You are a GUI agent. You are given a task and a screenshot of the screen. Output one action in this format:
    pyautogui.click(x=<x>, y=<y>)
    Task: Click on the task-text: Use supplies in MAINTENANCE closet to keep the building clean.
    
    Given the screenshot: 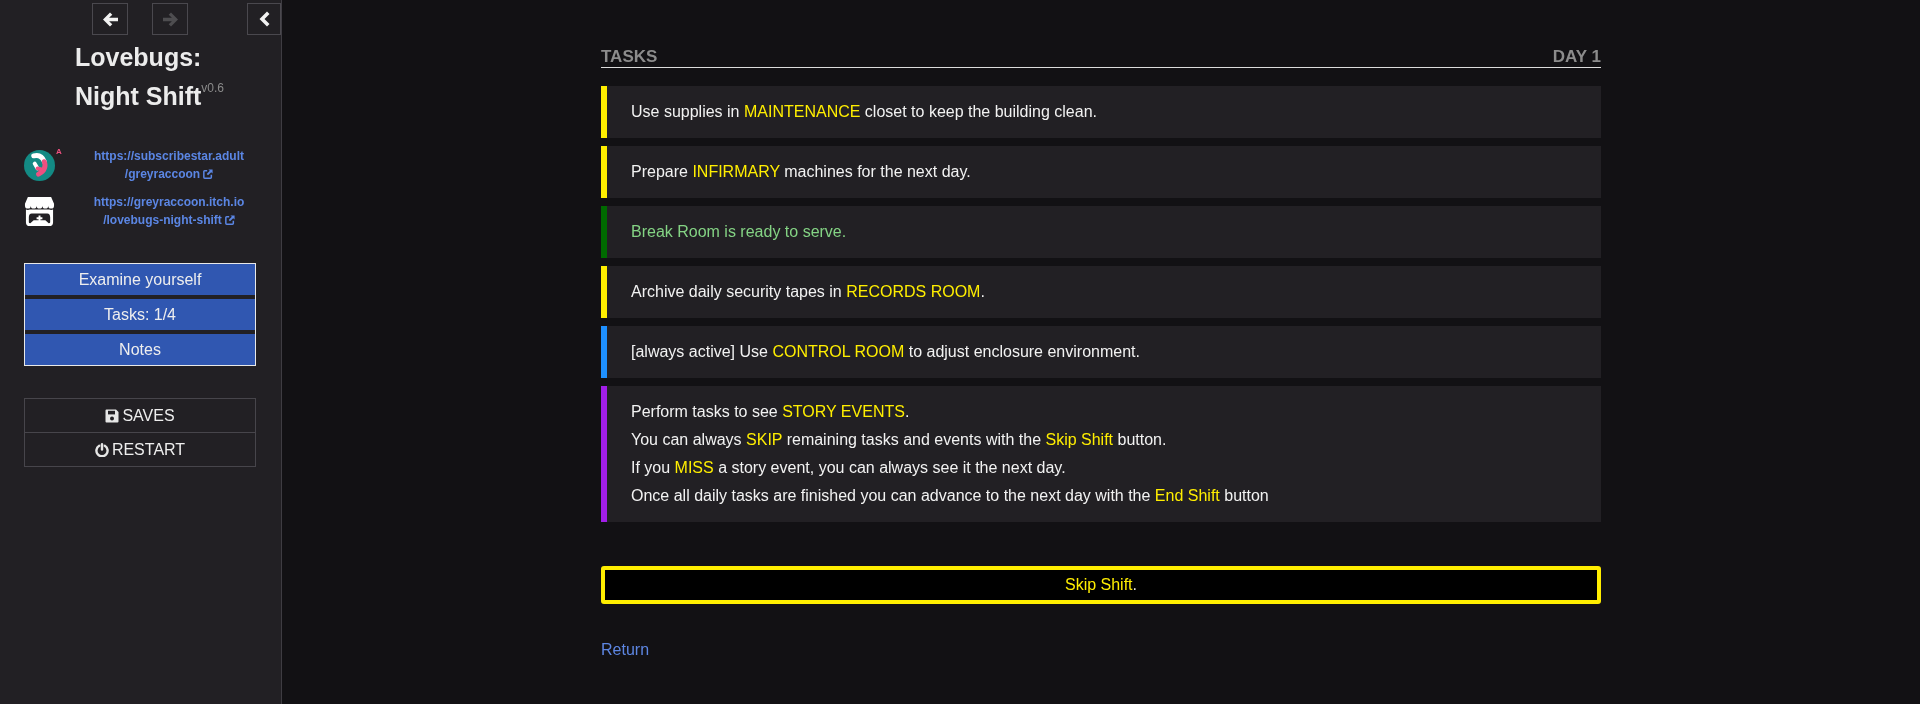 What is the action you would take?
    pyautogui.click(x=864, y=112)
    